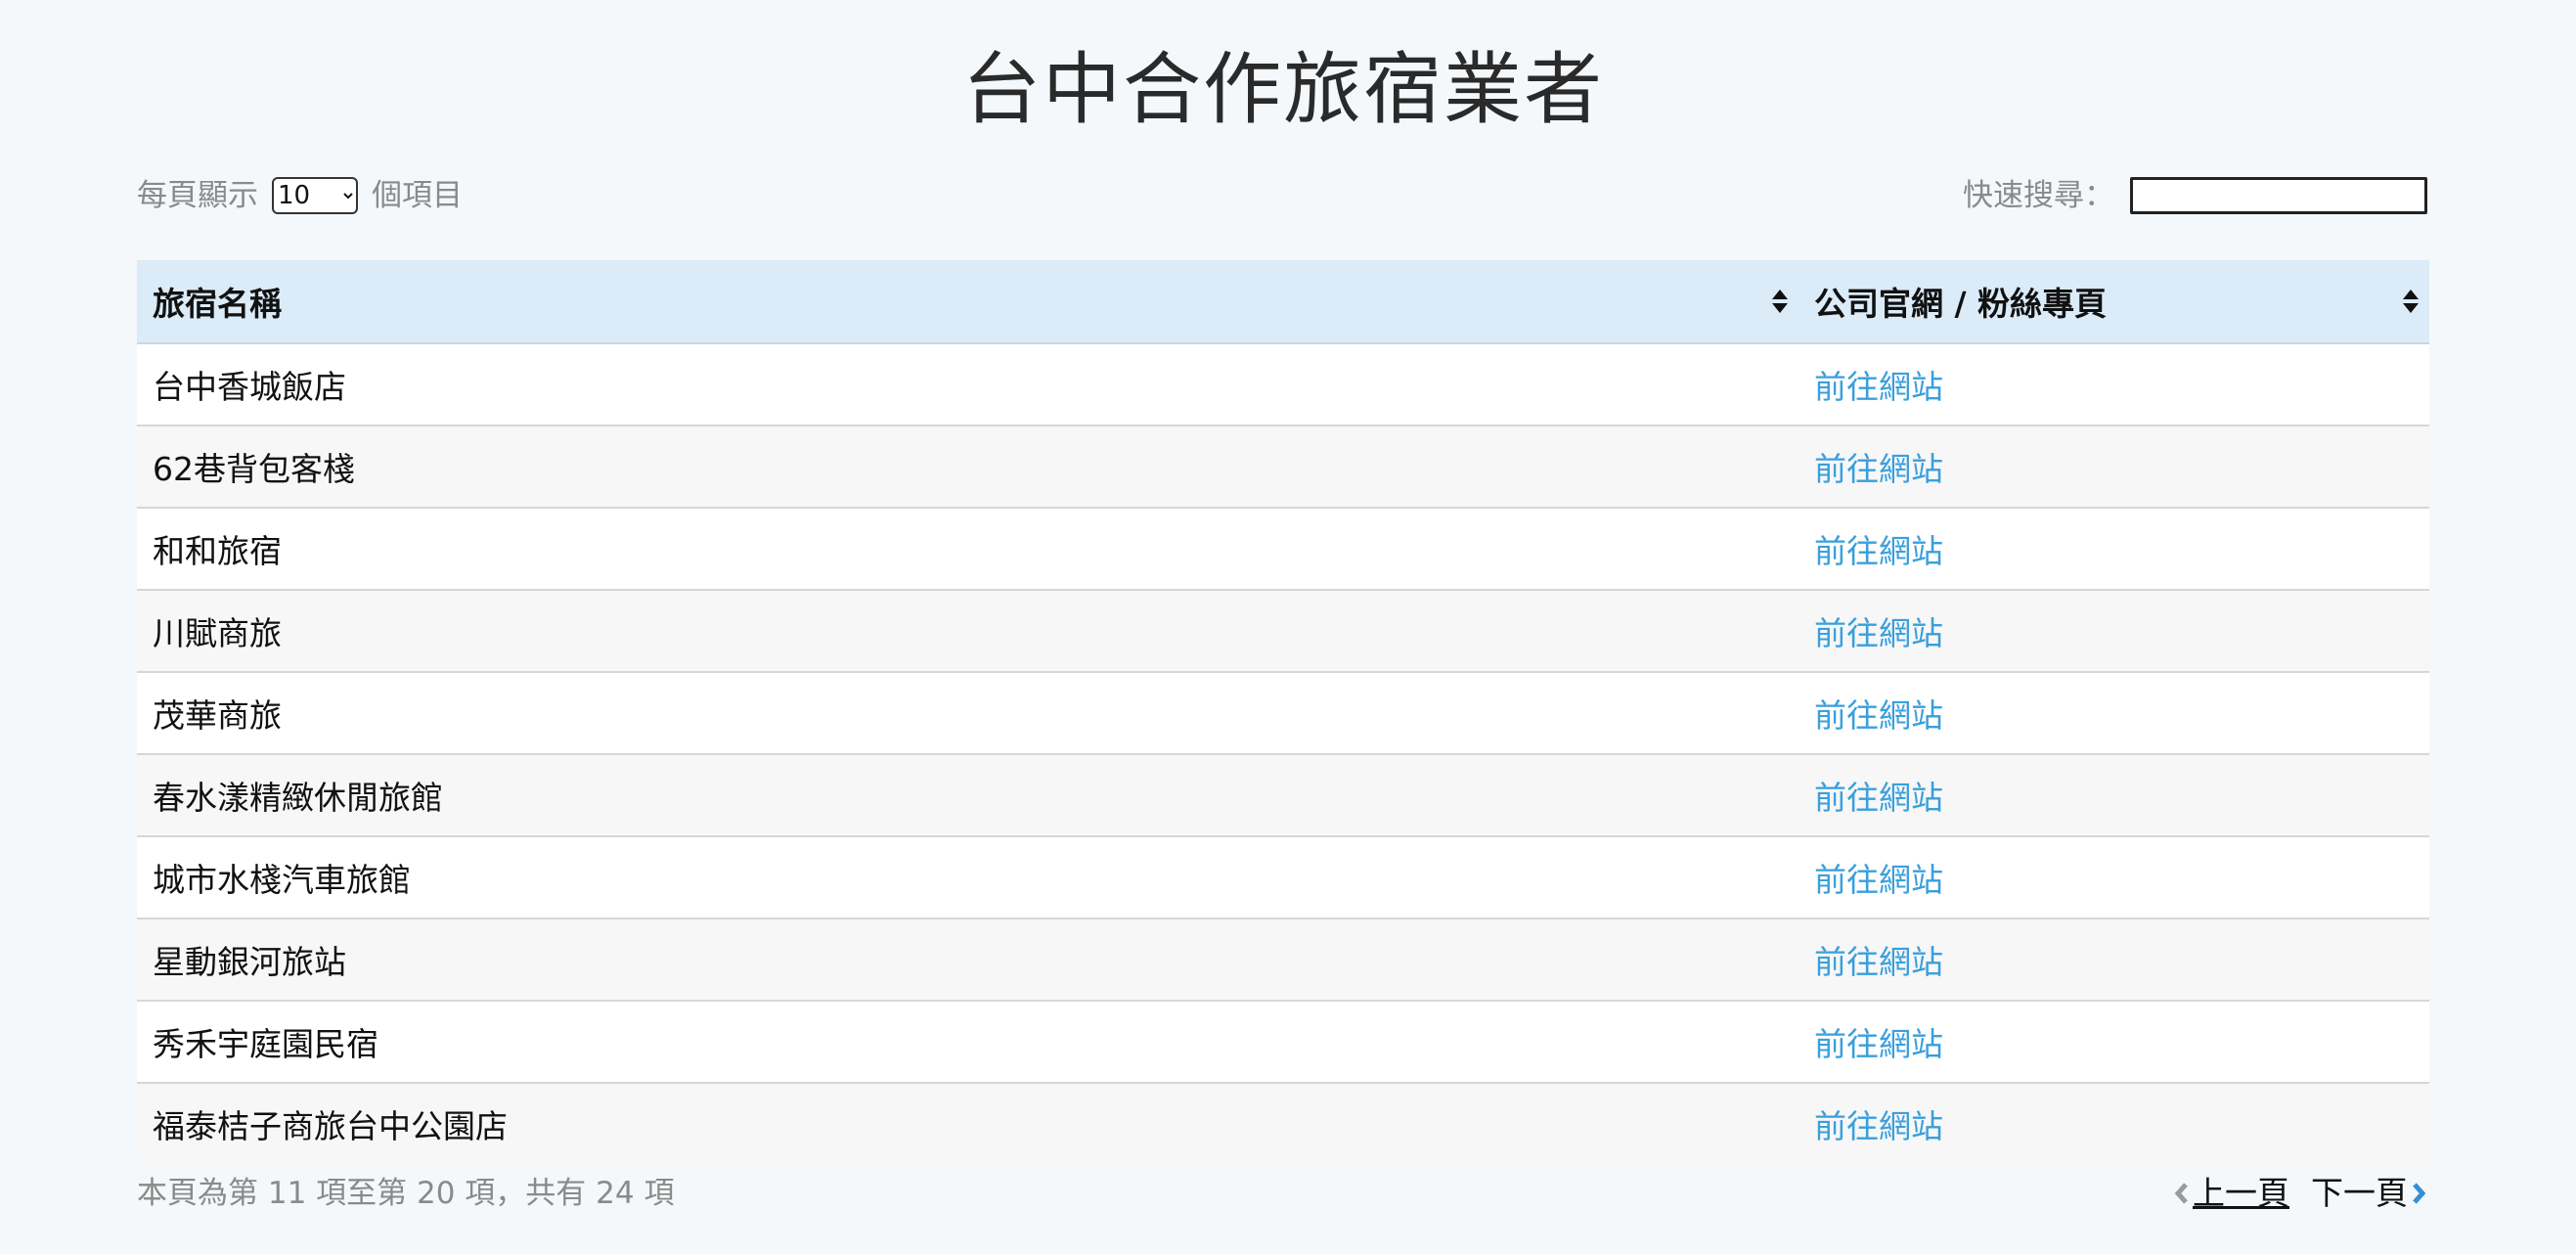 The image size is (2576, 1254). Describe the element at coordinates (2181, 1193) in the screenshot. I see `chevron-left-icon` at that location.